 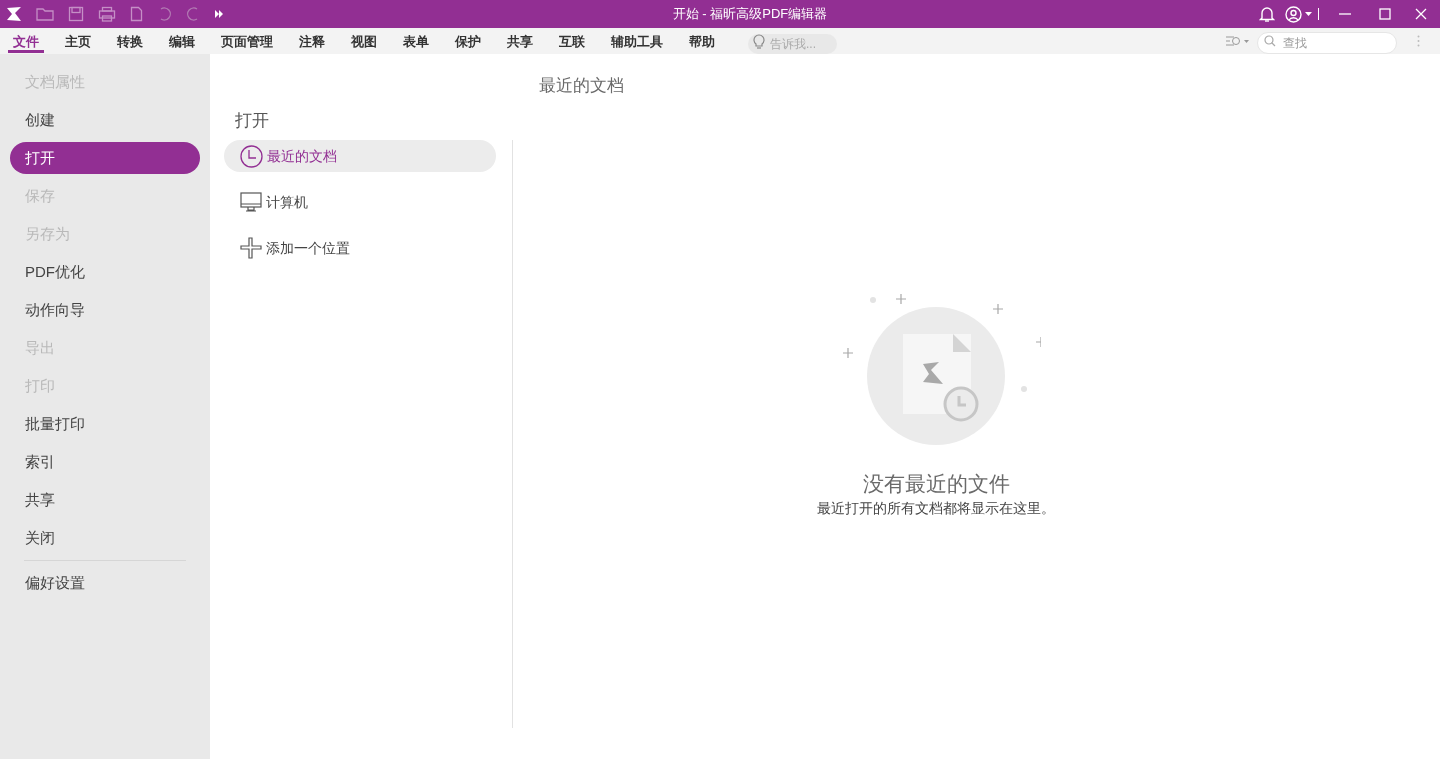 What do you see at coordinates (14, 14) in the screenshot?
I see `app-logo-icon` at bounding box center [14, 14].